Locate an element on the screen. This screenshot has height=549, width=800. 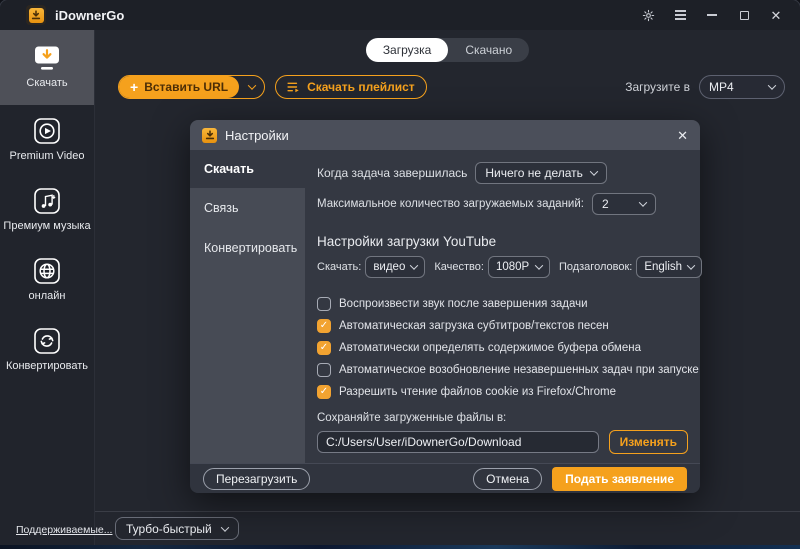
sidebar-item-label: Скачать is located at coordinates (47, 83).